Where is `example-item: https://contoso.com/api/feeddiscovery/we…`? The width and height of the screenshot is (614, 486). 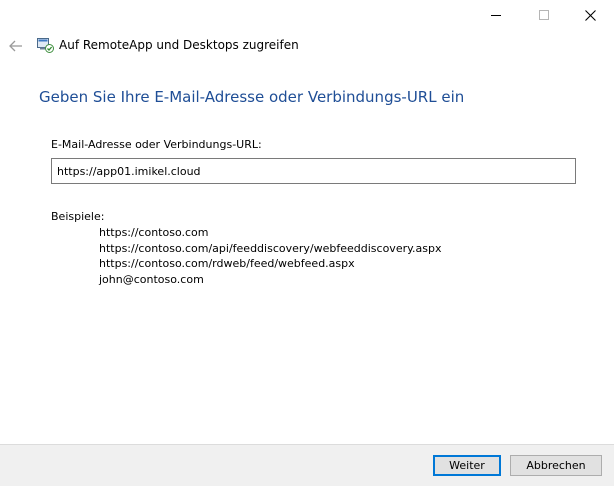
example-item: https://contoso.com/api/feeddiscovery/we… is located at coordinates (270, 248).